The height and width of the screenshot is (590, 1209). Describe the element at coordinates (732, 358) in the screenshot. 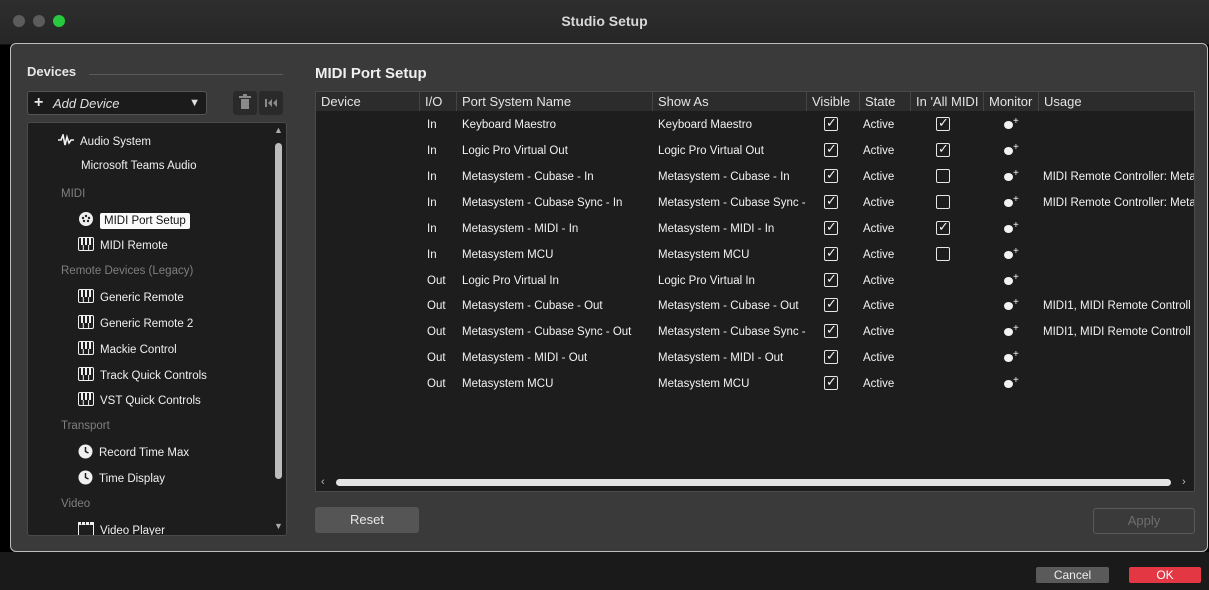

I see `show-as-cell: Metasystem - MIDI - Out` at that location.